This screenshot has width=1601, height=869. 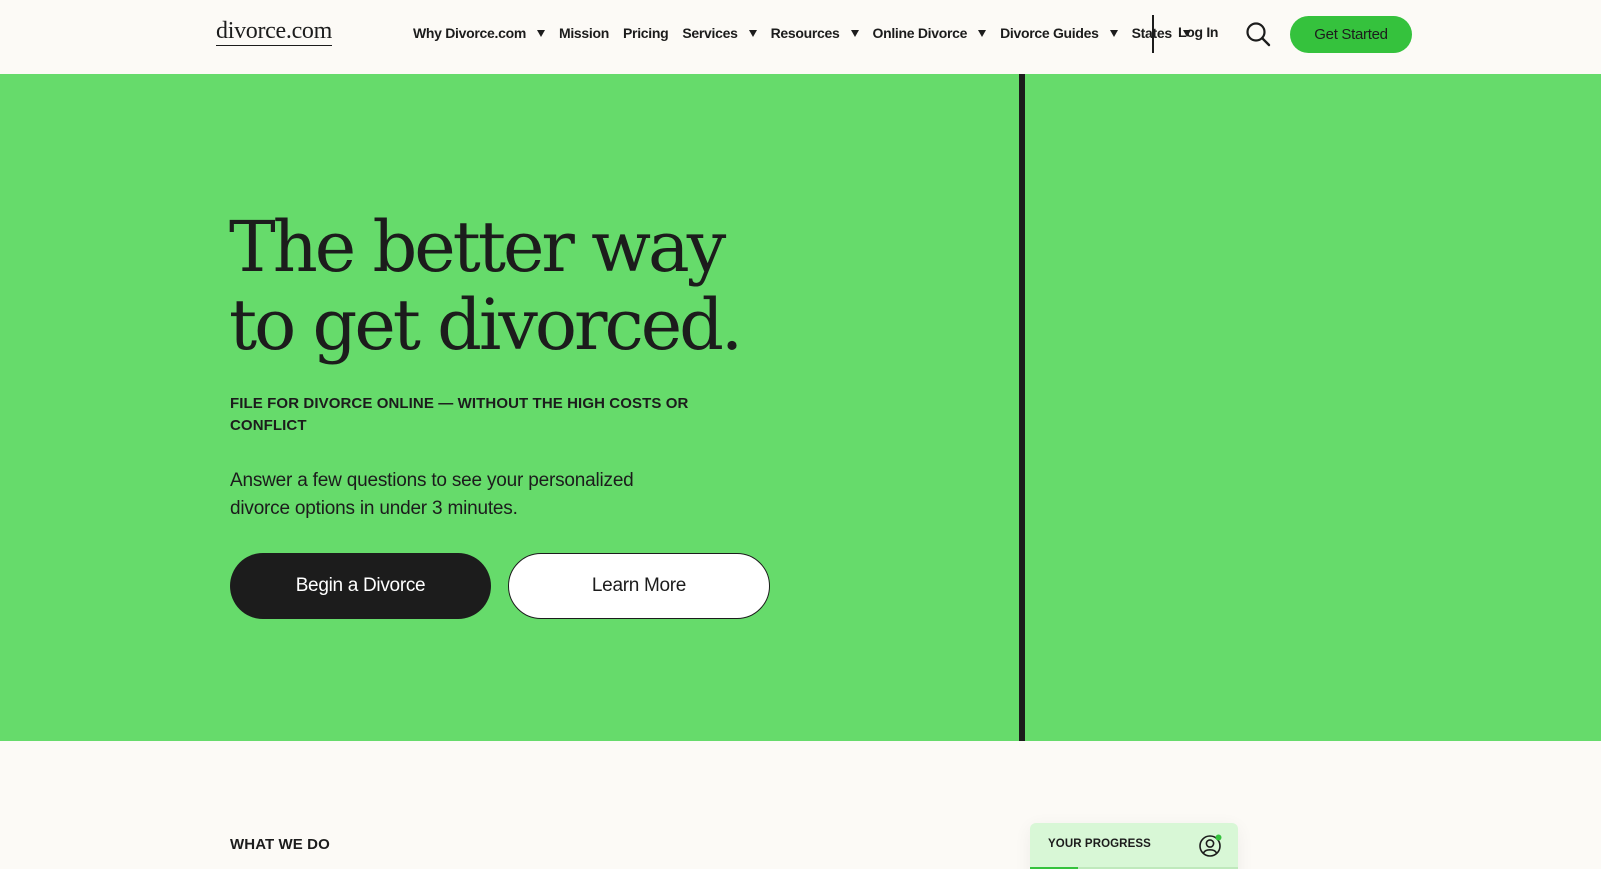 What do you see at coordinates (274, 32) in the screenshot?
I see `site-logo: divorce.com` at bounding box center [274, 32].